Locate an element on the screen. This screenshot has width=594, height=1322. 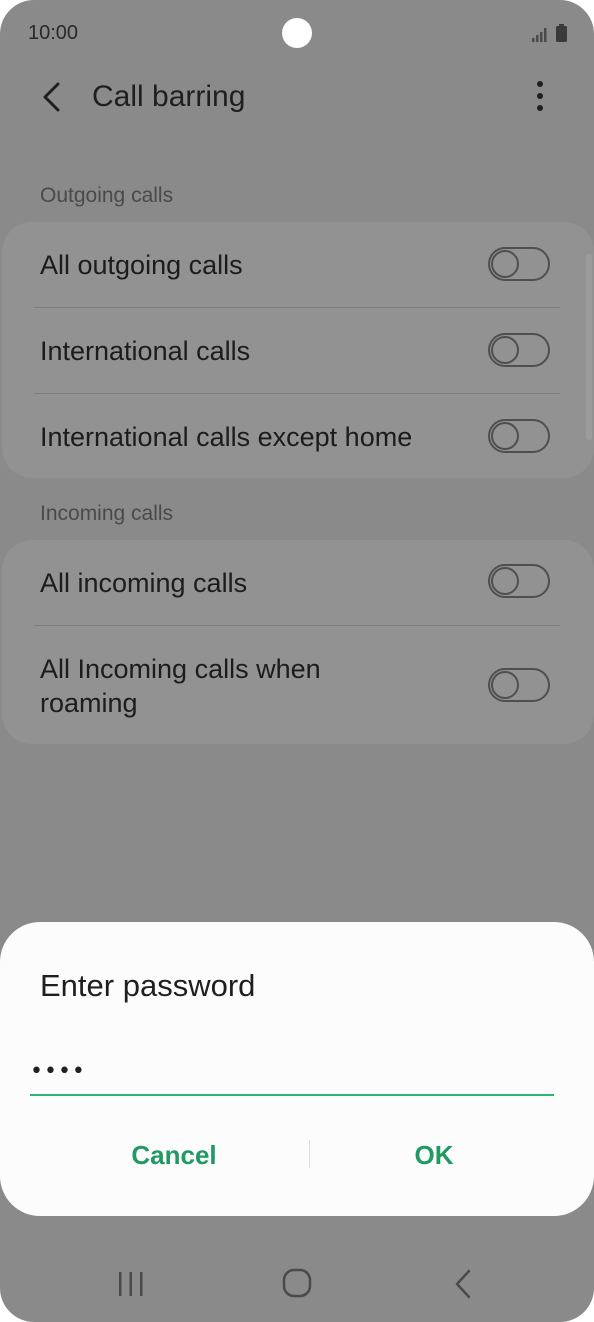
scrollbar is located at coordinates (589, 347).